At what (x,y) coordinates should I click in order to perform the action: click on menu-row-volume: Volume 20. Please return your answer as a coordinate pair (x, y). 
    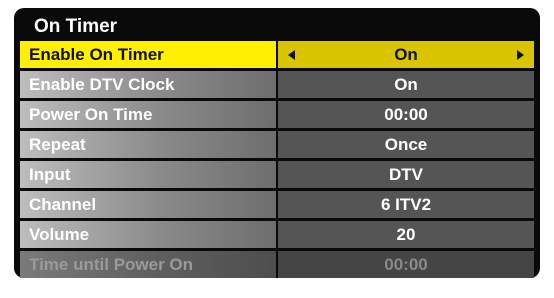
    Looking at the image, I should click on (277, 234).